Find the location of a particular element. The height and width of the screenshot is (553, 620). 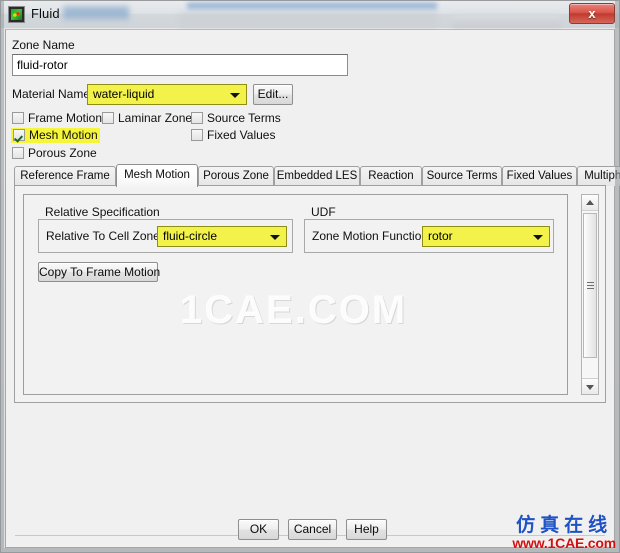

close-button: x is located at coordinates (592, 13).